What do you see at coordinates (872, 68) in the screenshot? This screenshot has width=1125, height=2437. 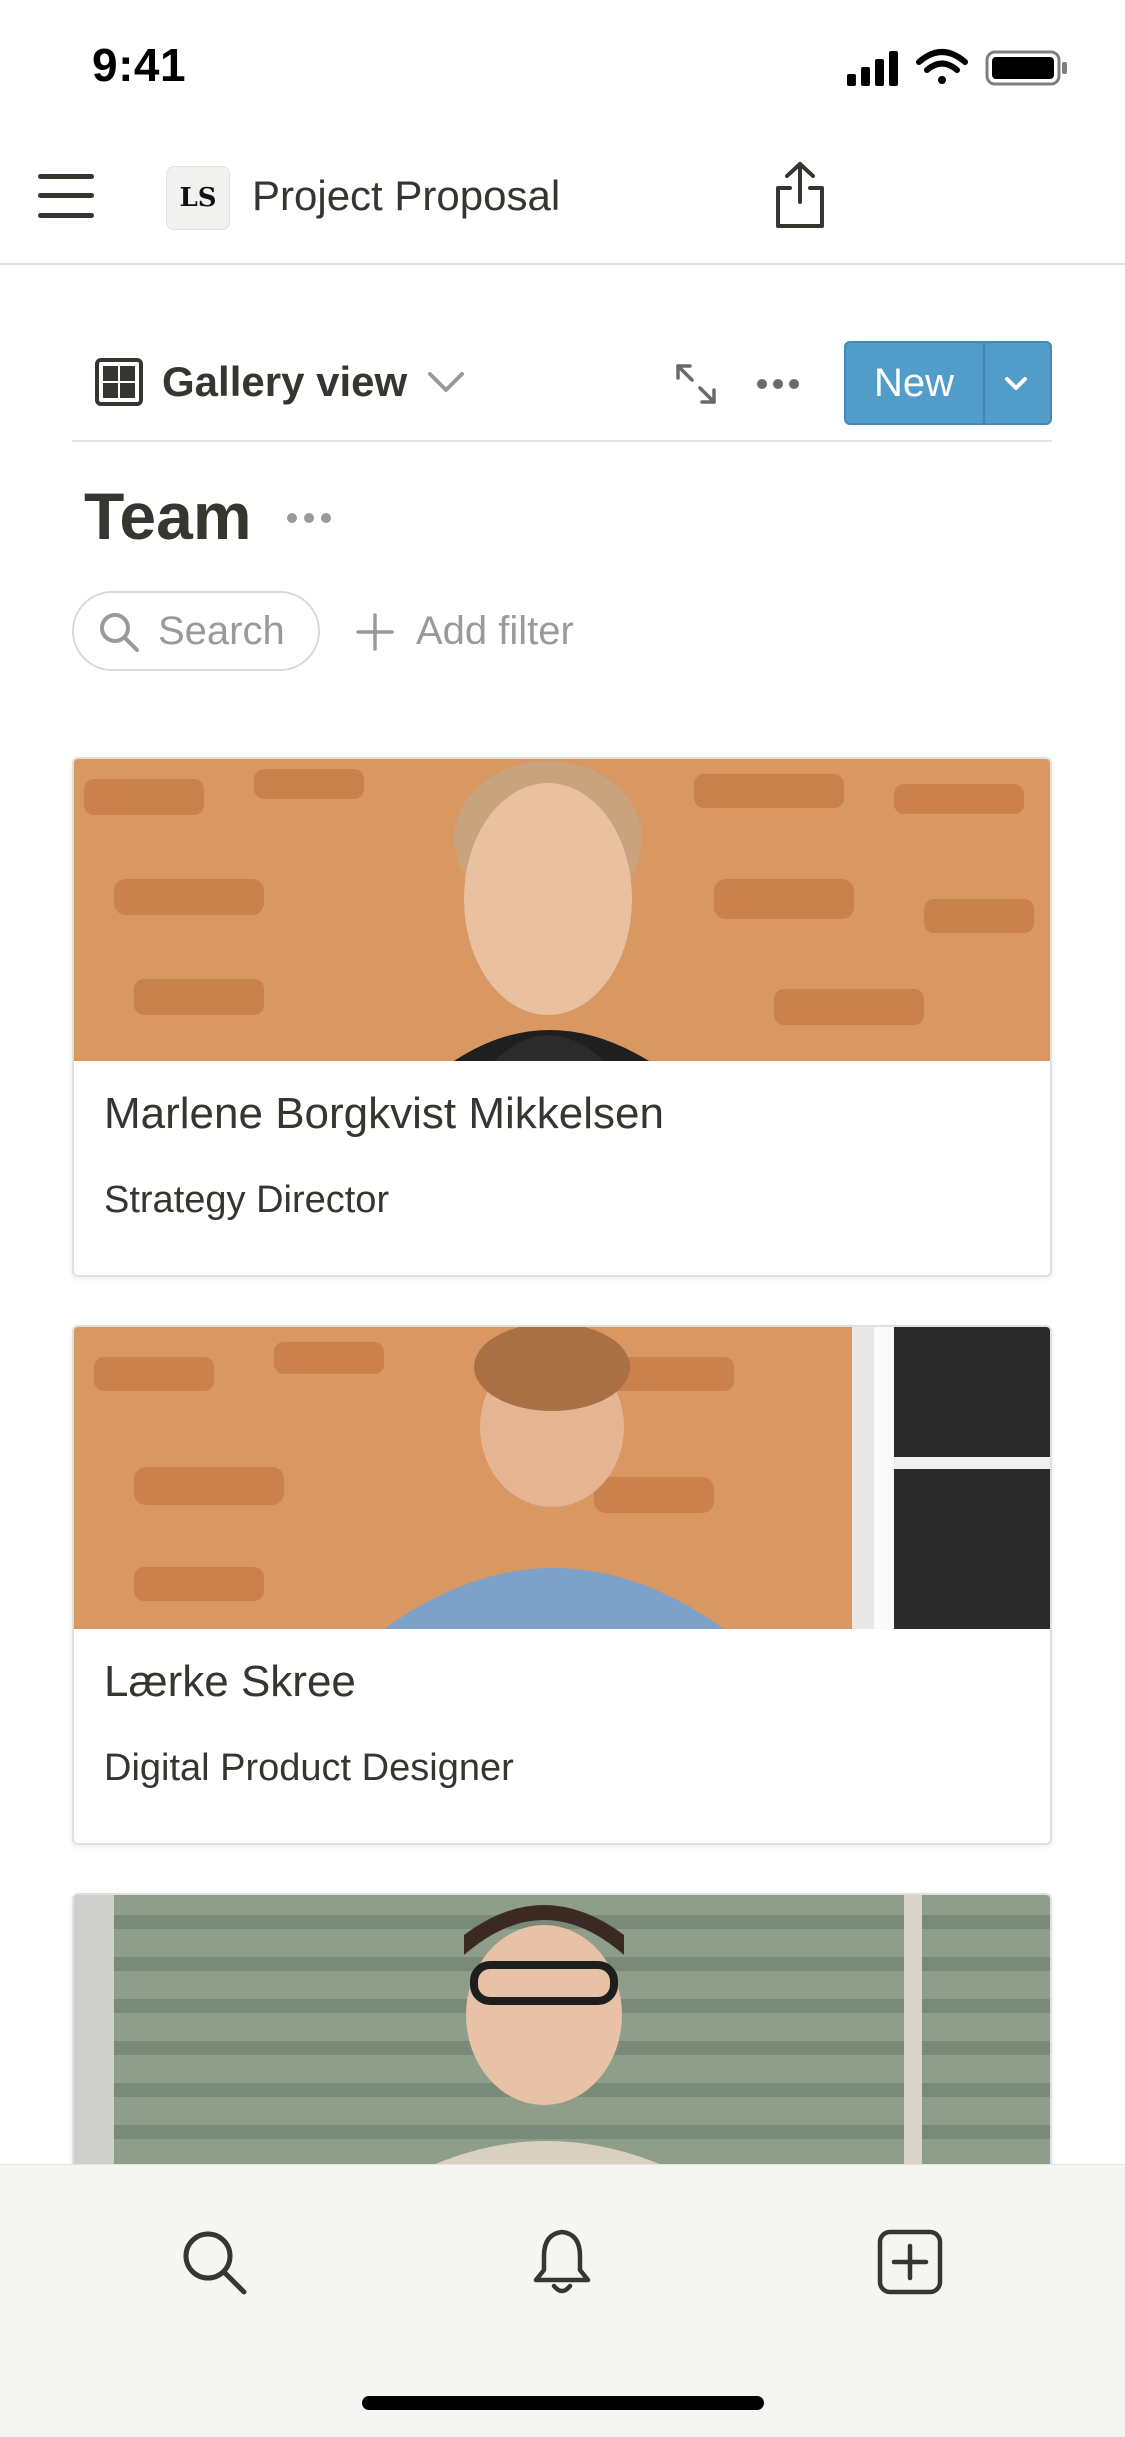 I see `signal-icon` at bounding box center [872, 68].